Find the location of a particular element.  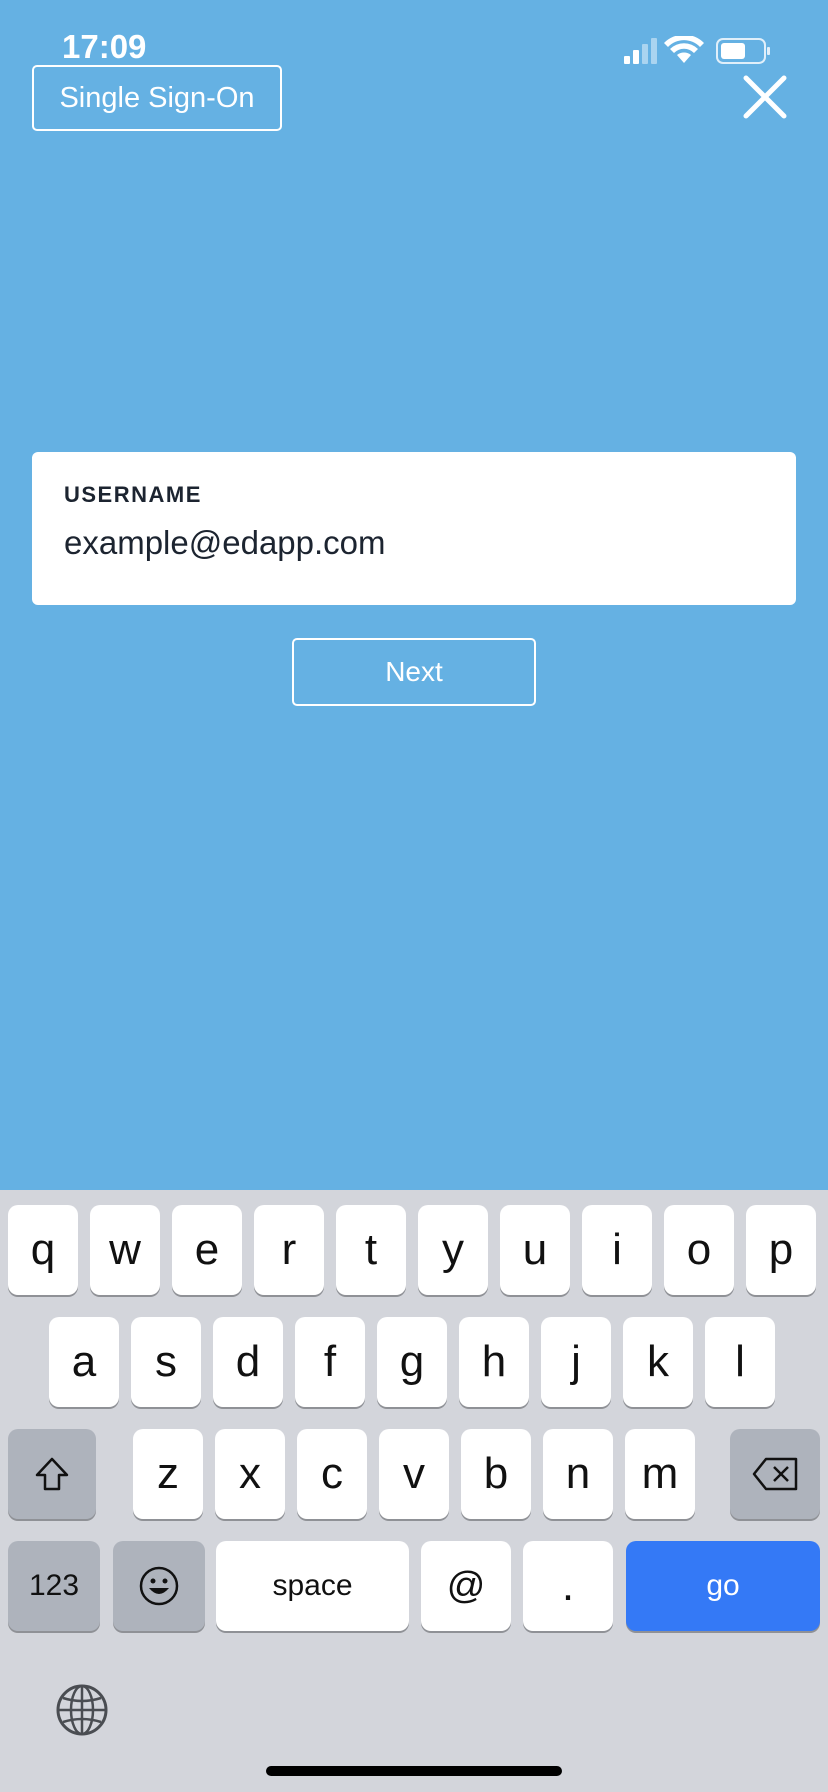

shift-key is located at coordinates (52, 1474).